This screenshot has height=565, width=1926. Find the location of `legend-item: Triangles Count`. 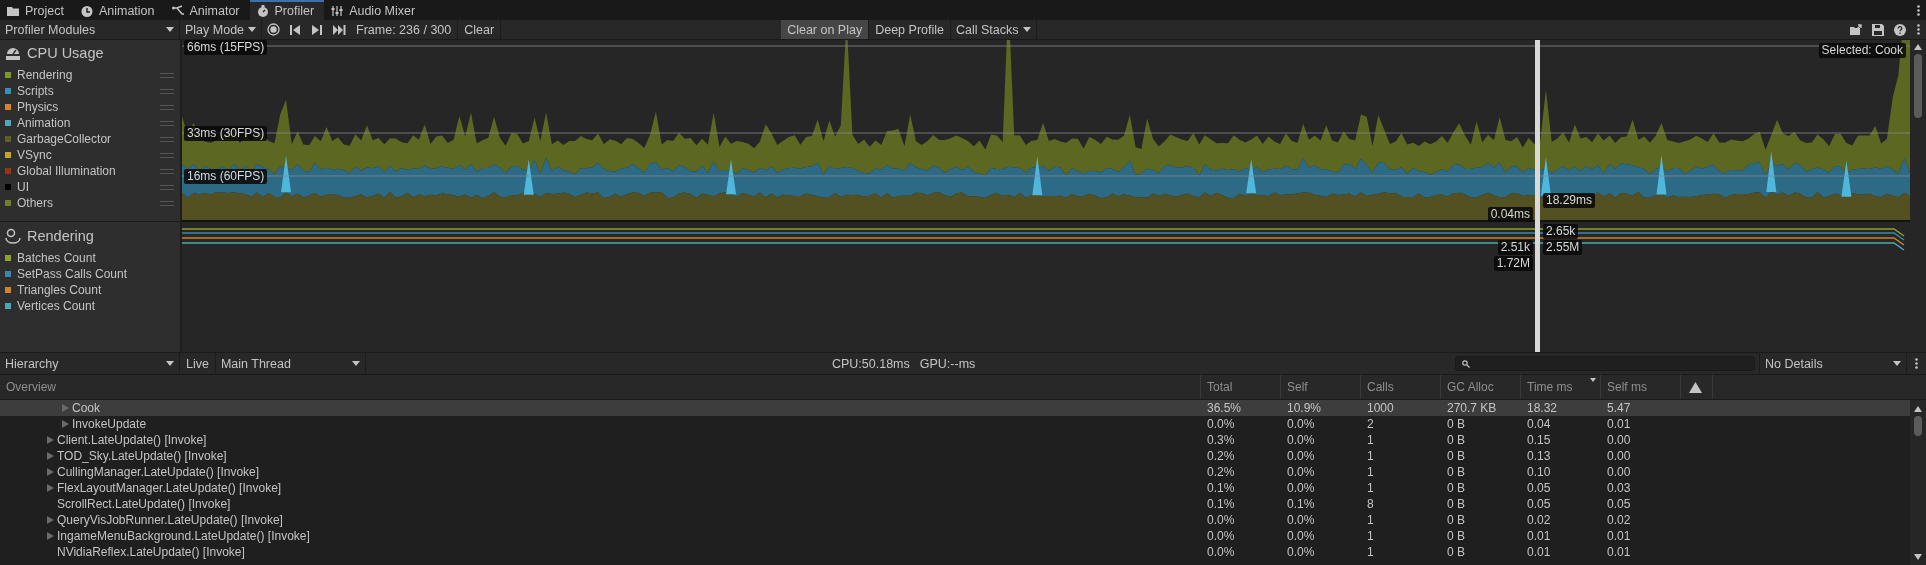

legend-item: Triangles Count is located at coordinates (90, 290).